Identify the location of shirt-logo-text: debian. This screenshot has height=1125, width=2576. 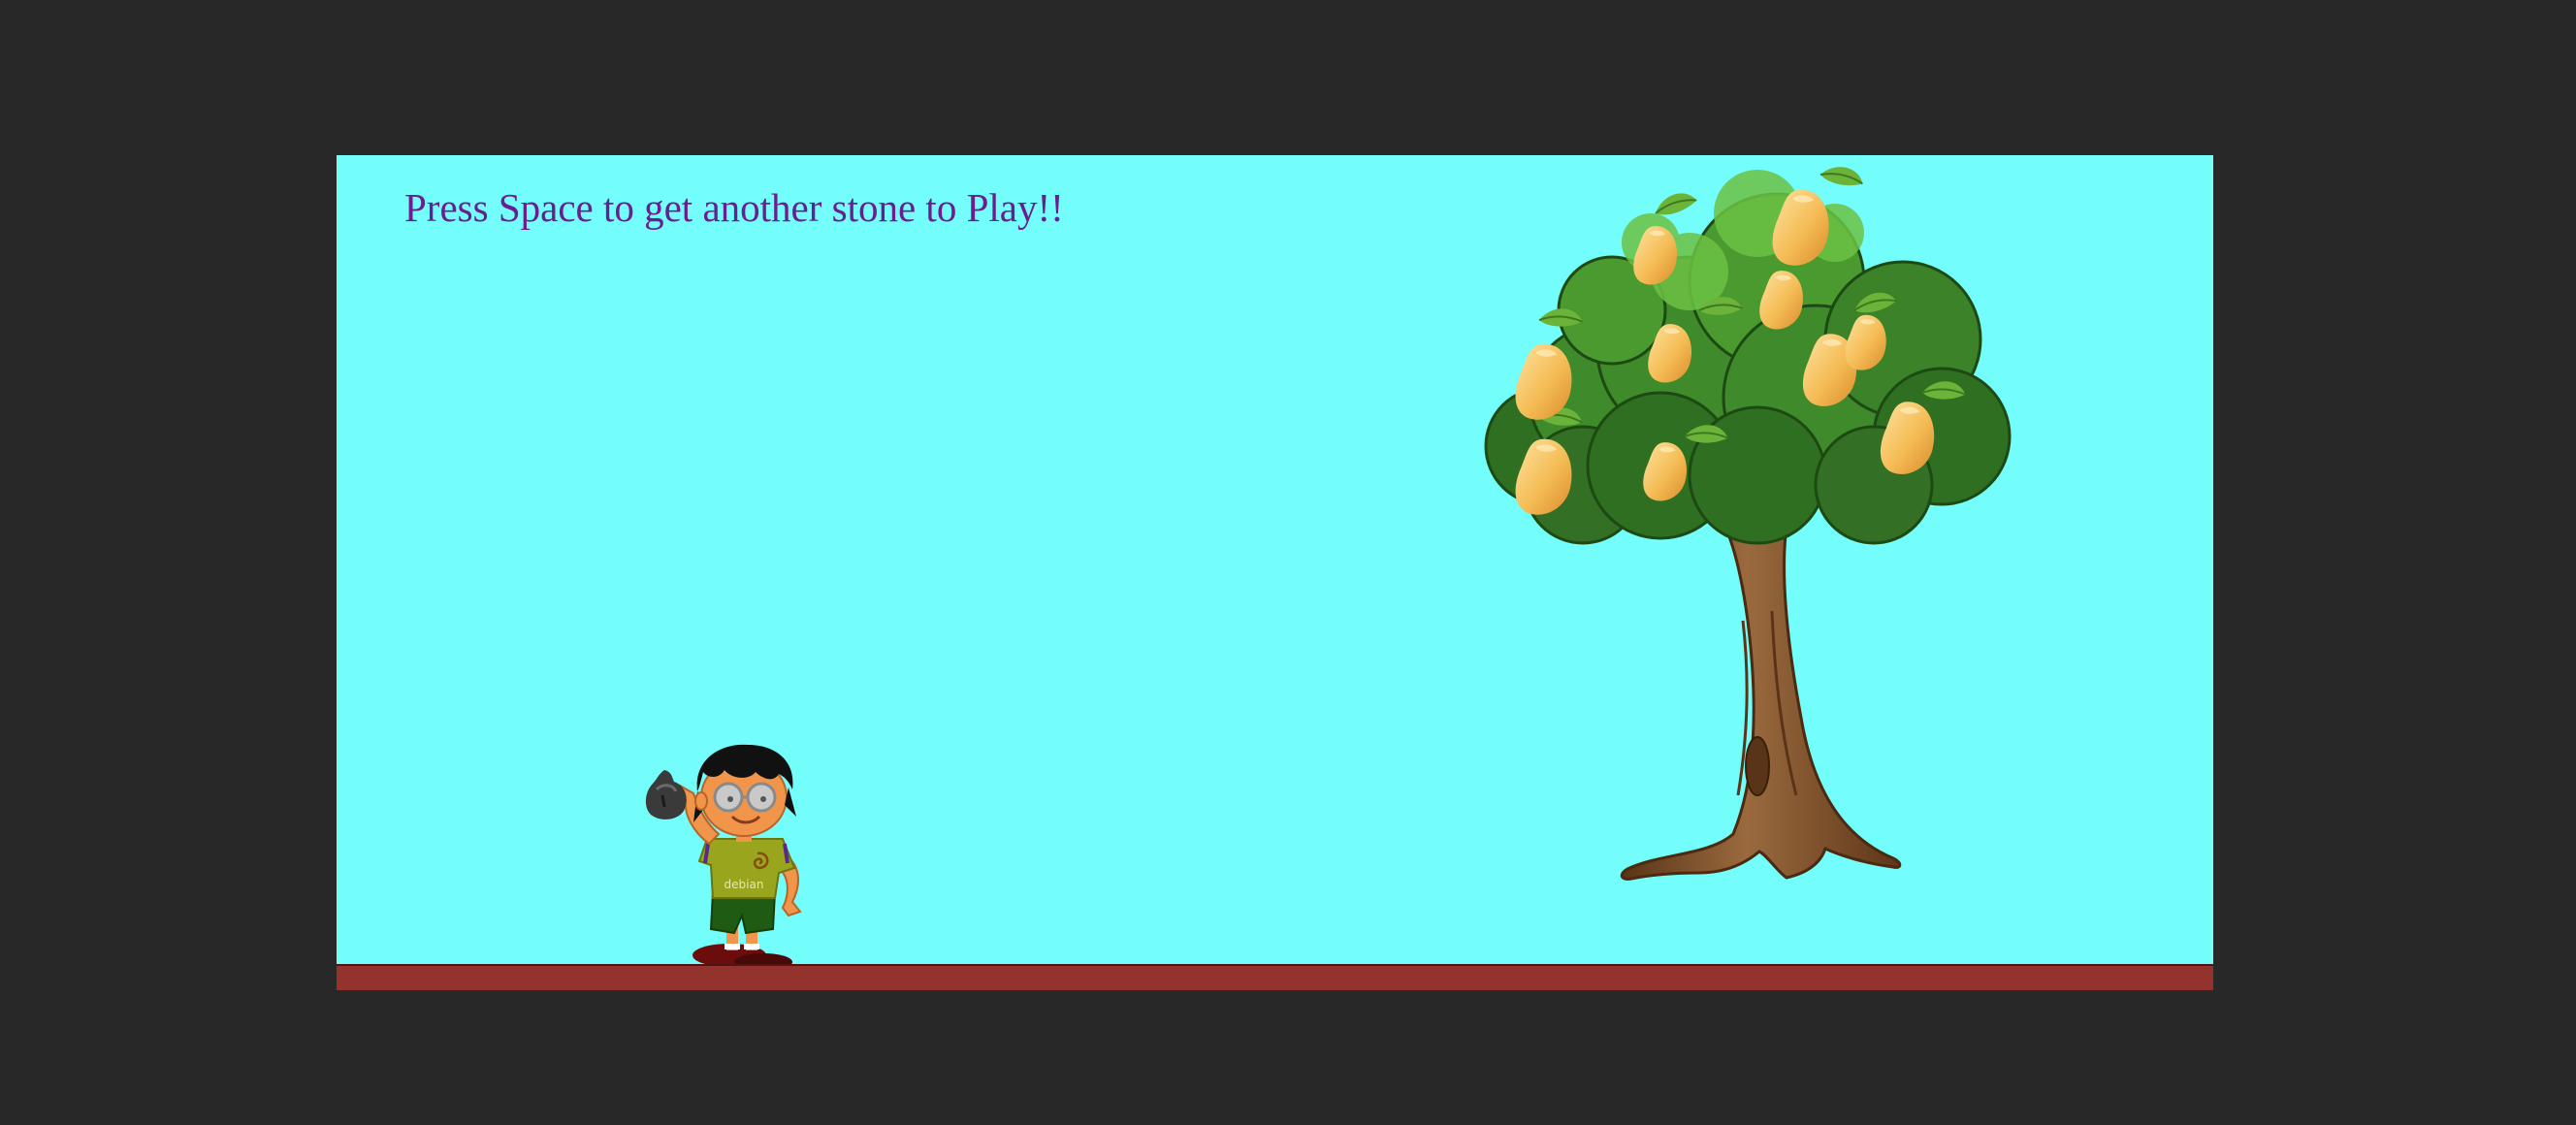
(744, 884).